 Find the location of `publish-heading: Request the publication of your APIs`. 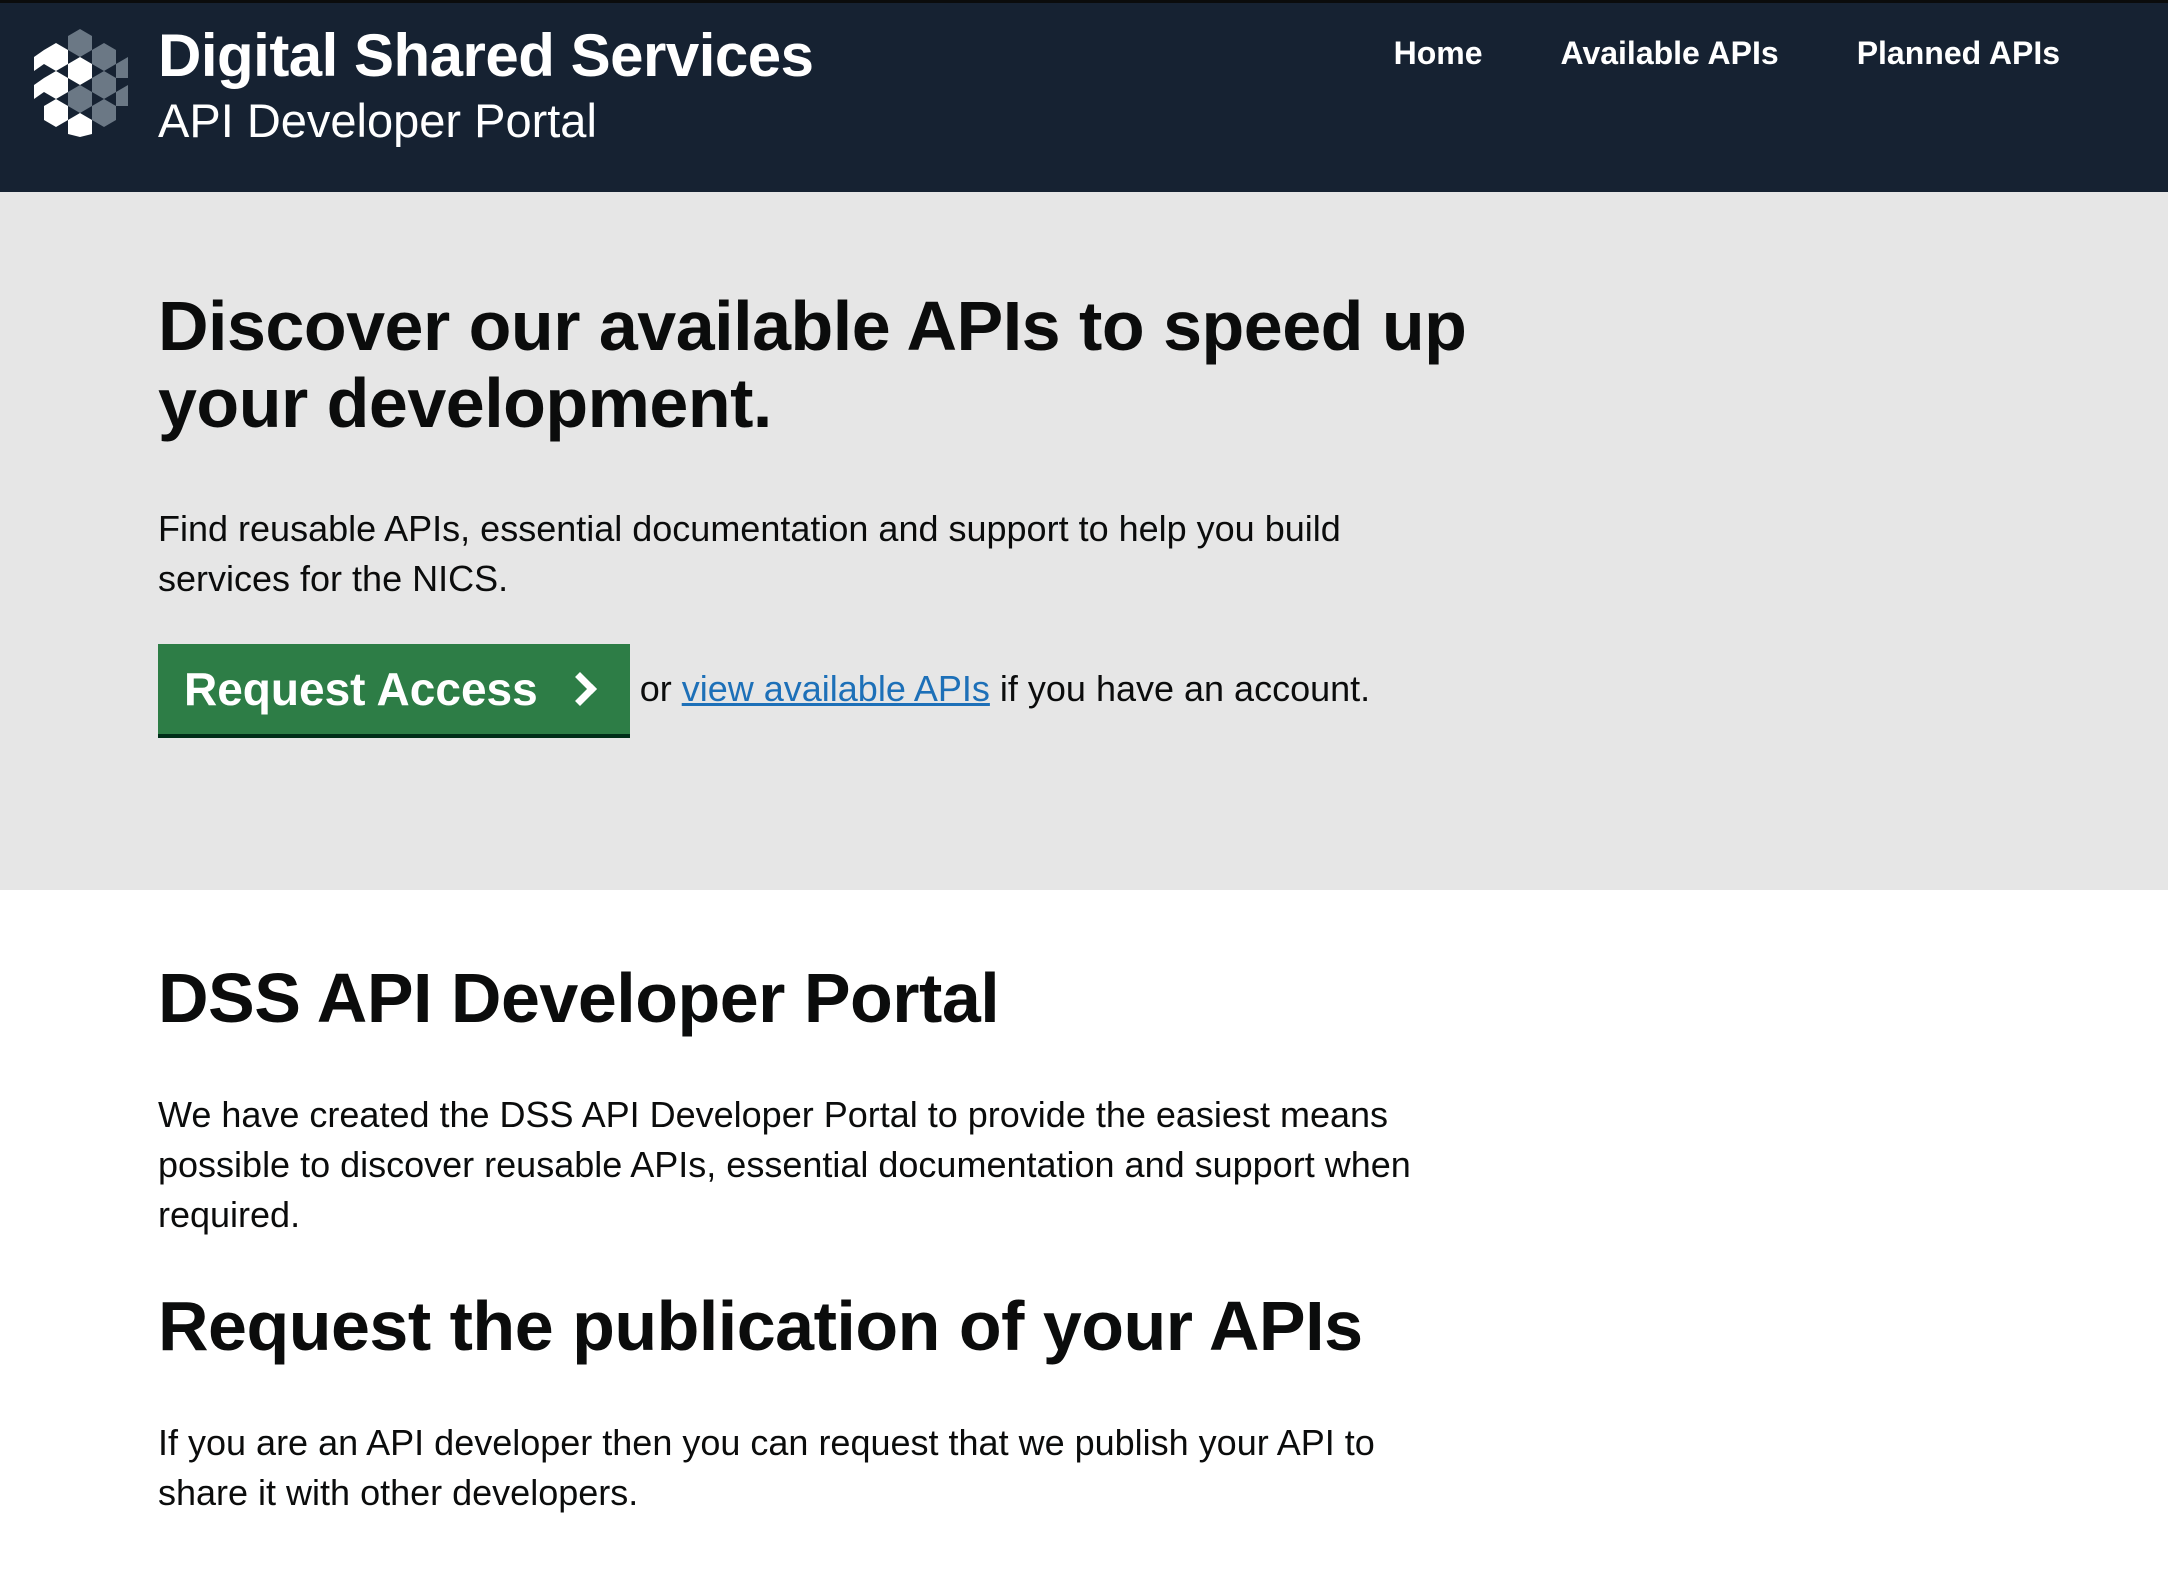

publish-heading: Request the publication of your APIs is located at coordinates (760, 1326).